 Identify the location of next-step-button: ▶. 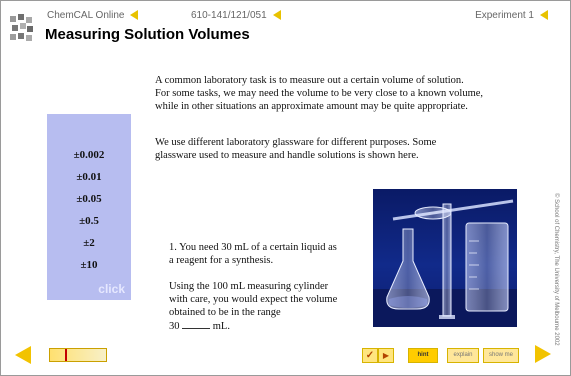
(386, 355).